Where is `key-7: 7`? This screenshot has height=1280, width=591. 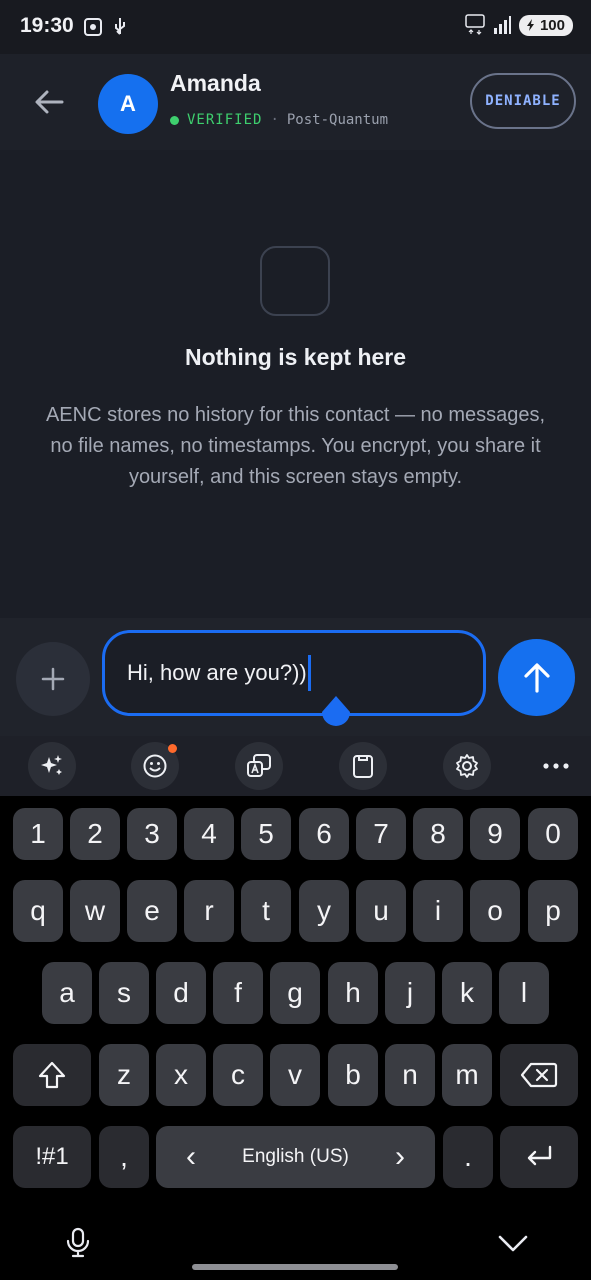
key-7: 7 is located at coordinates (381, 834).